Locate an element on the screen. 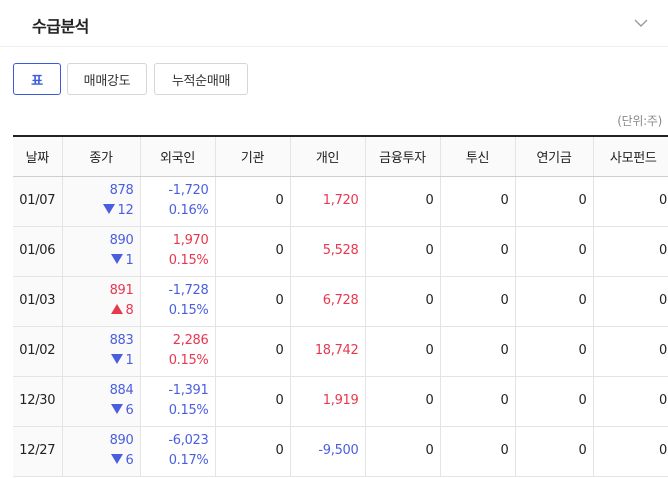 Image resolution: width=668 pixels, height=478 pixels. cell-individual: 5,528 is located at coordinates (328, 251).